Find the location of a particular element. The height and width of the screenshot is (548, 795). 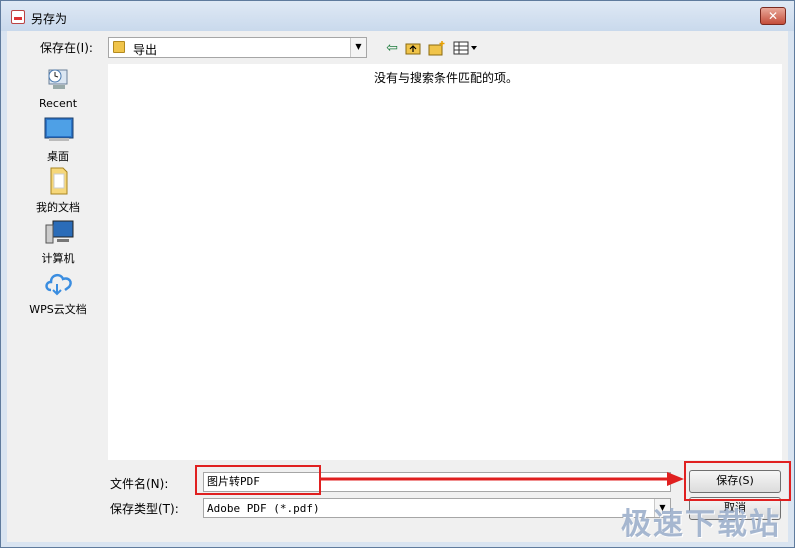

recent-icon is located at coordinates (59, 79).